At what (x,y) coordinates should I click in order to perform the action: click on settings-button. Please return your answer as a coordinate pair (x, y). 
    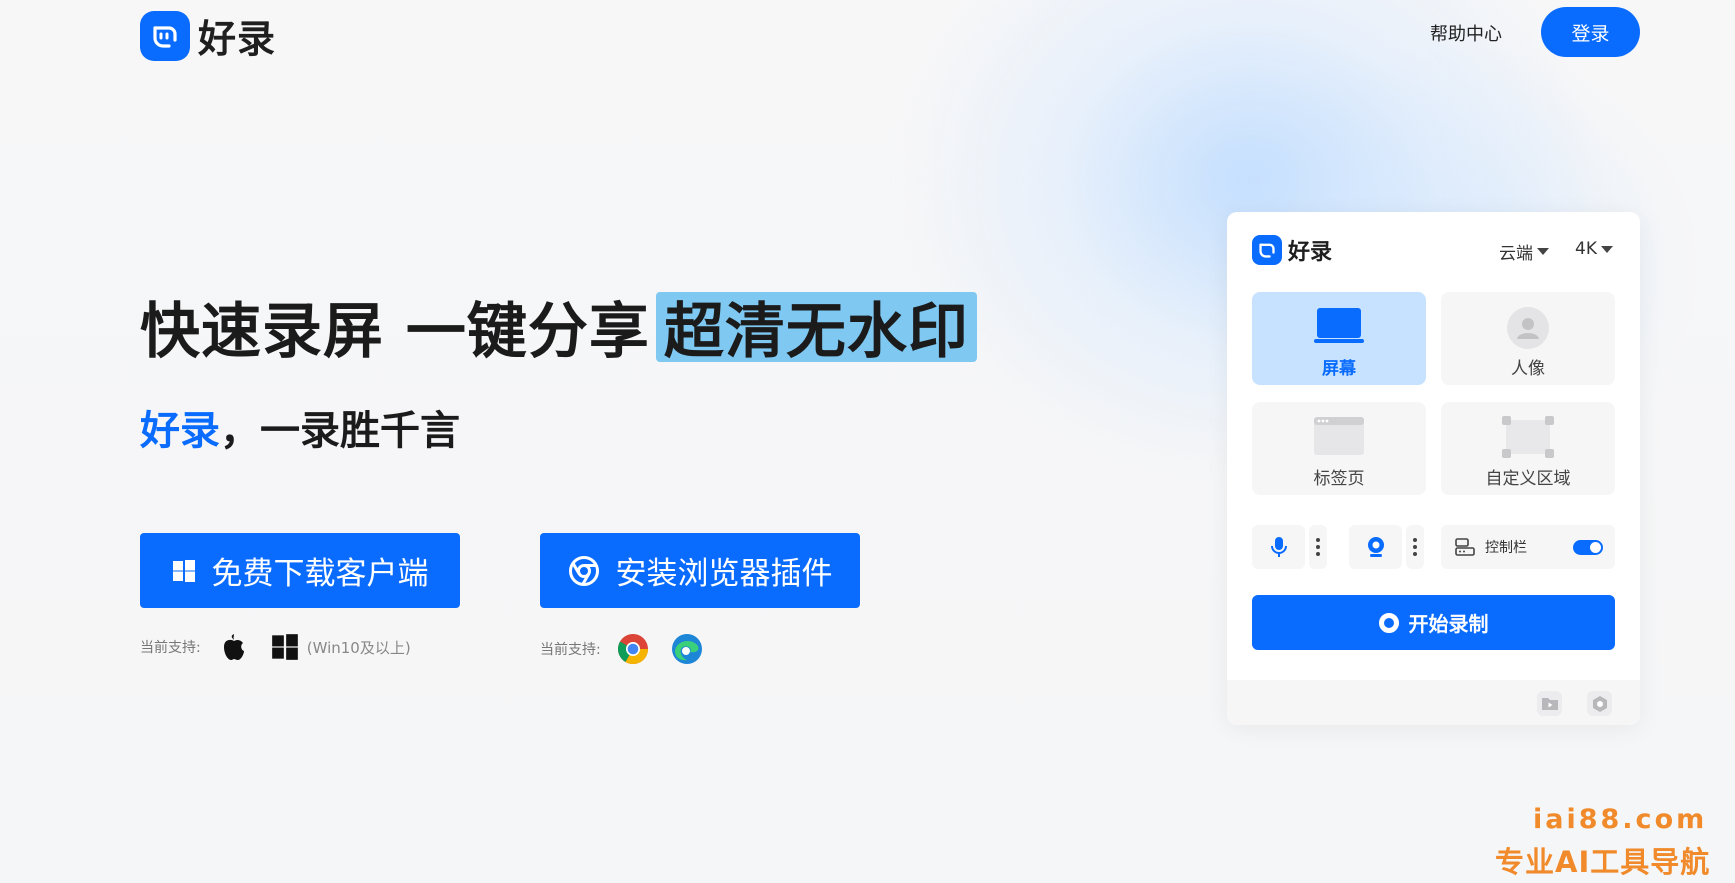
    Looking at the image, I should click on (1599, 703).